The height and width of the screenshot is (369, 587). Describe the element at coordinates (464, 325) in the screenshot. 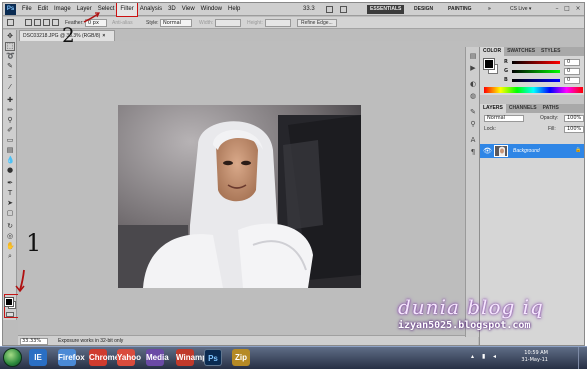

I see `watermark-url: izyan5025.blogspot.com` at that location.